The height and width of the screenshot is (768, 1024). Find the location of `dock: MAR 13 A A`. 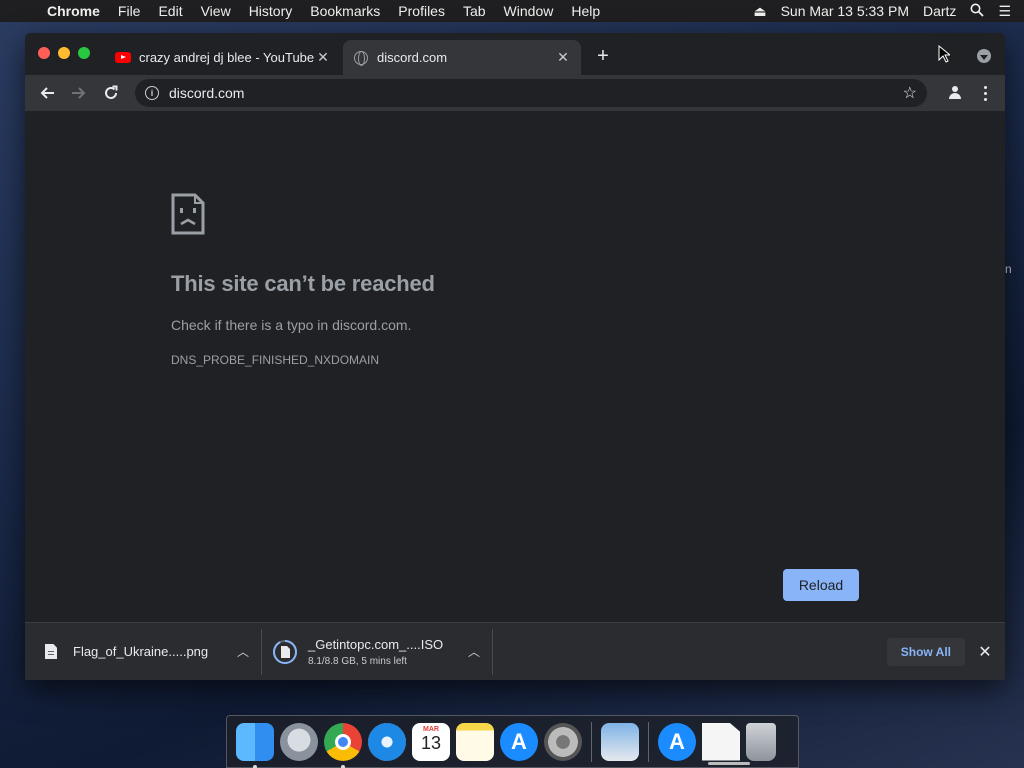

dock: MAR 13 A A is located at coordinates (512, 741).